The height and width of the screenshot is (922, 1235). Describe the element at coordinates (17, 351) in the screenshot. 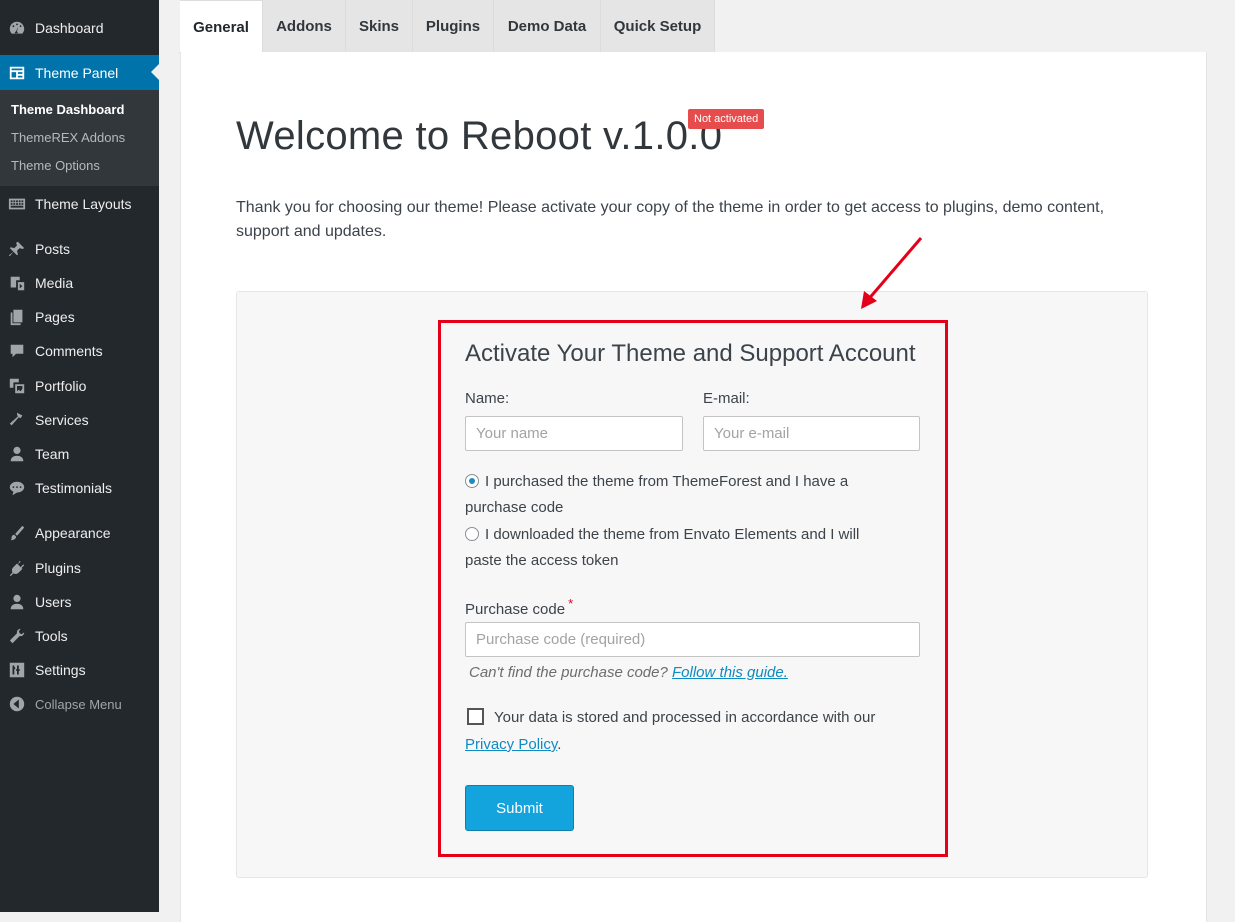

I see `comment-icon` at that location.